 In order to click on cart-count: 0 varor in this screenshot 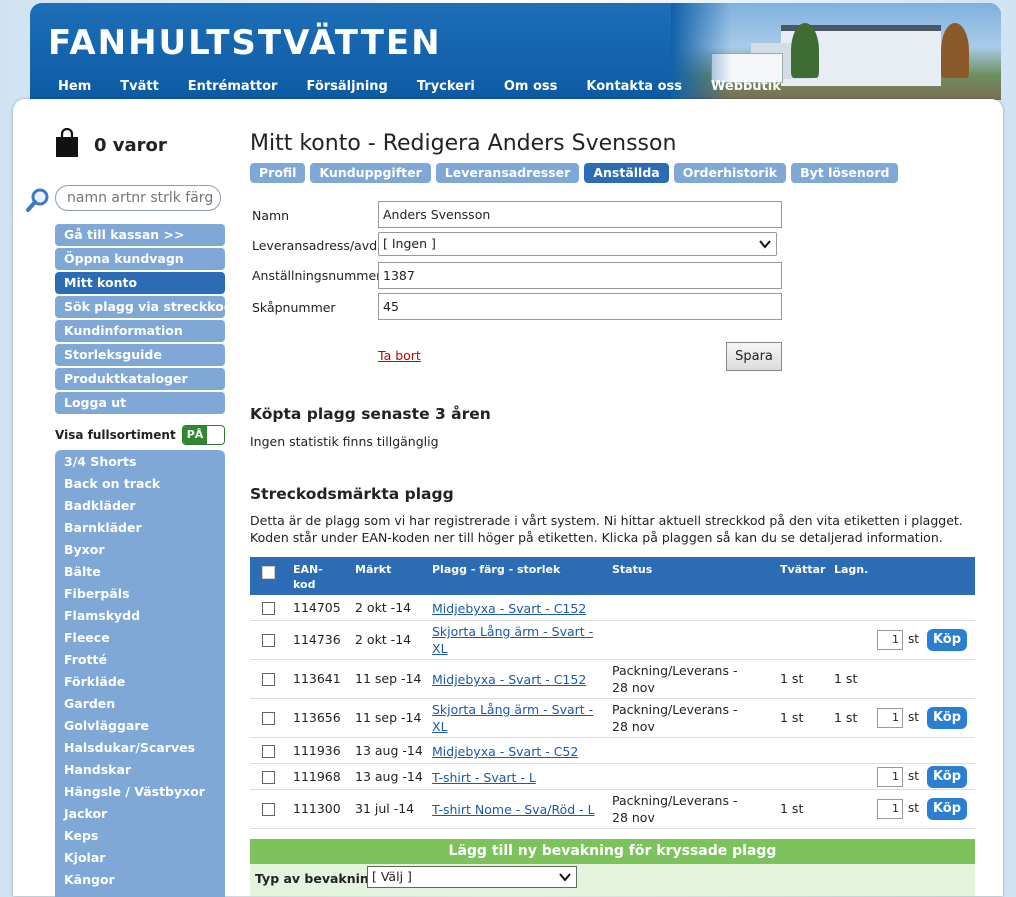, I will do `click(130, 145)`.